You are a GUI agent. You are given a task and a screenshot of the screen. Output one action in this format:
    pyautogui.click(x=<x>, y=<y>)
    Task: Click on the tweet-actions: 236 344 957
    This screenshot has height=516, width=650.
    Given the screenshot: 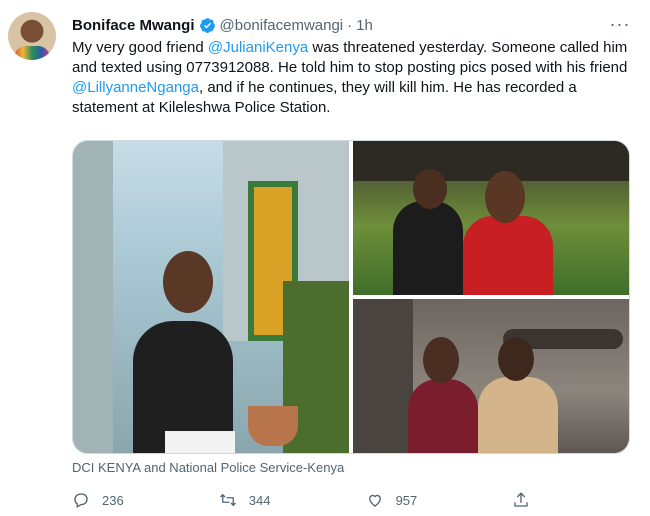 What is the action you would take?
    pyautogui.click(x=312, y=500)
    